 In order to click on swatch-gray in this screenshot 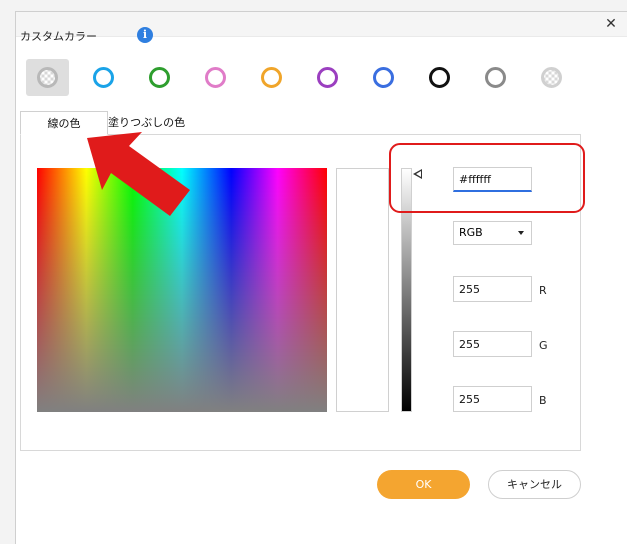, I will do `click(495, 77)`.